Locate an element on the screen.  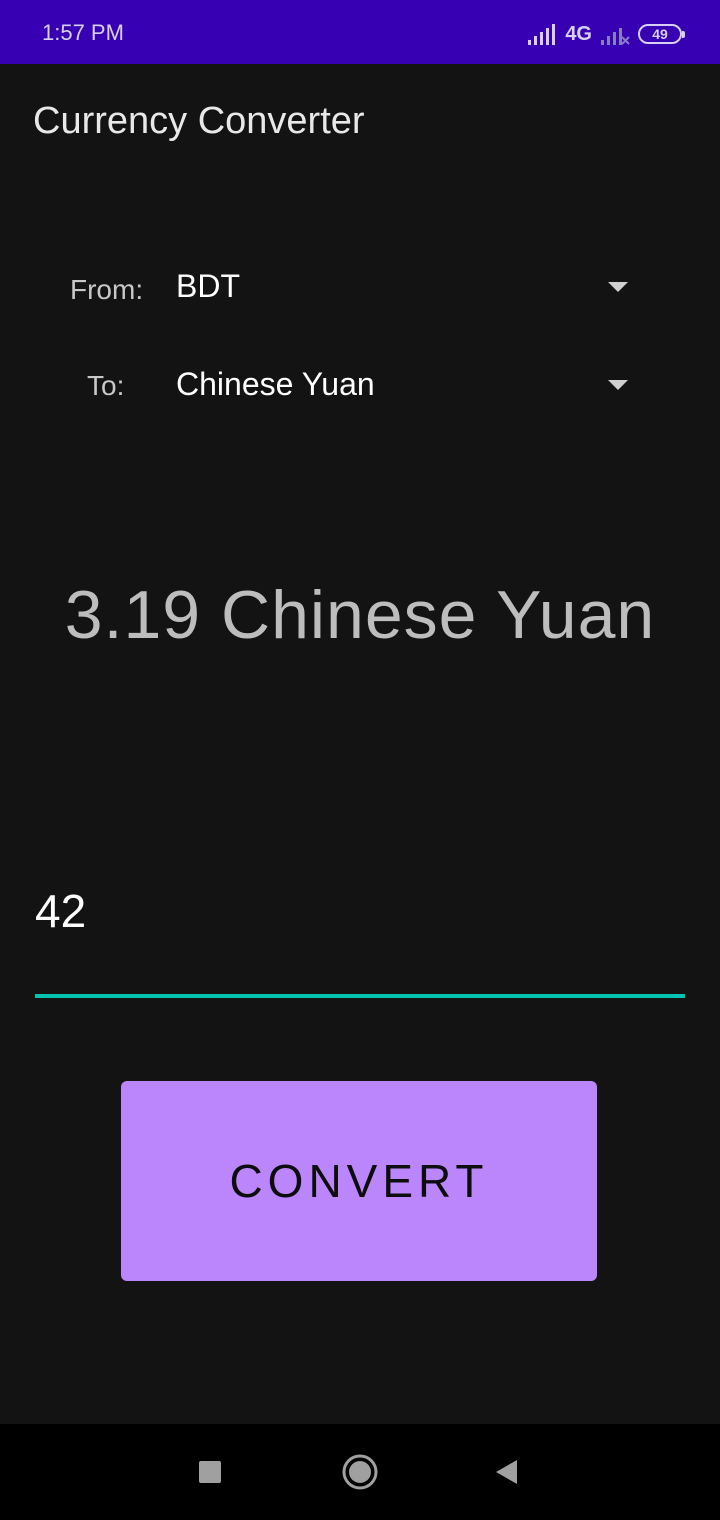
to-row: To: Chinese Yuan is located at coordinates (360, 386).